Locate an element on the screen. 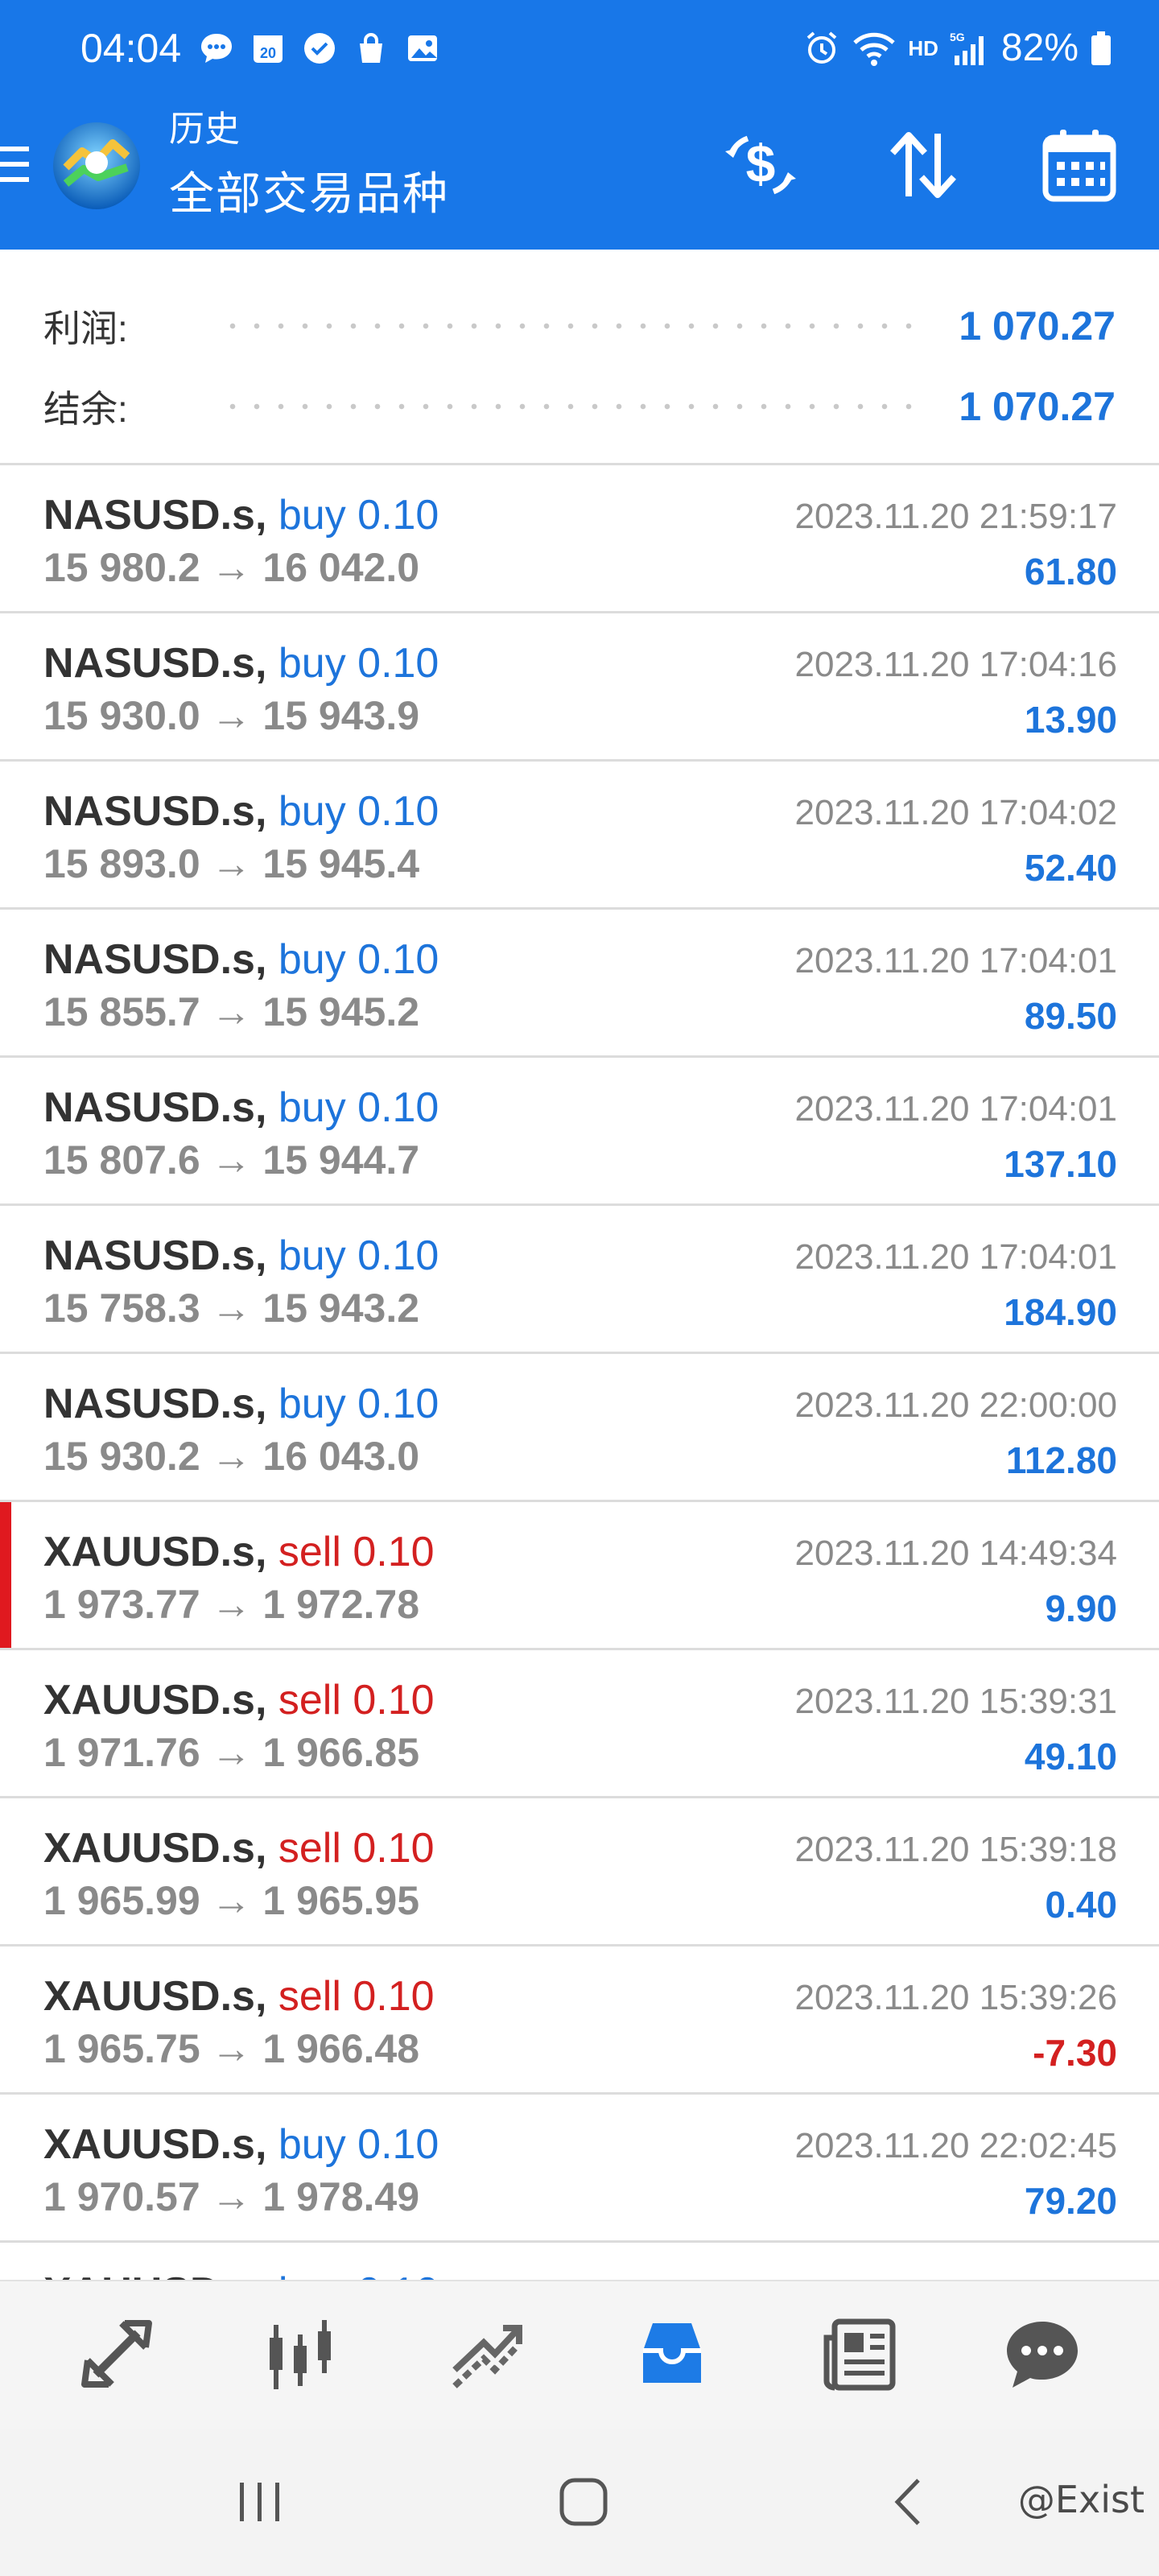 Image resolution: width=1159 pixels, height=2576 pixels. trade-prices: 1 970.57 → 1 978.49 is located at coordinates (231, 2196).